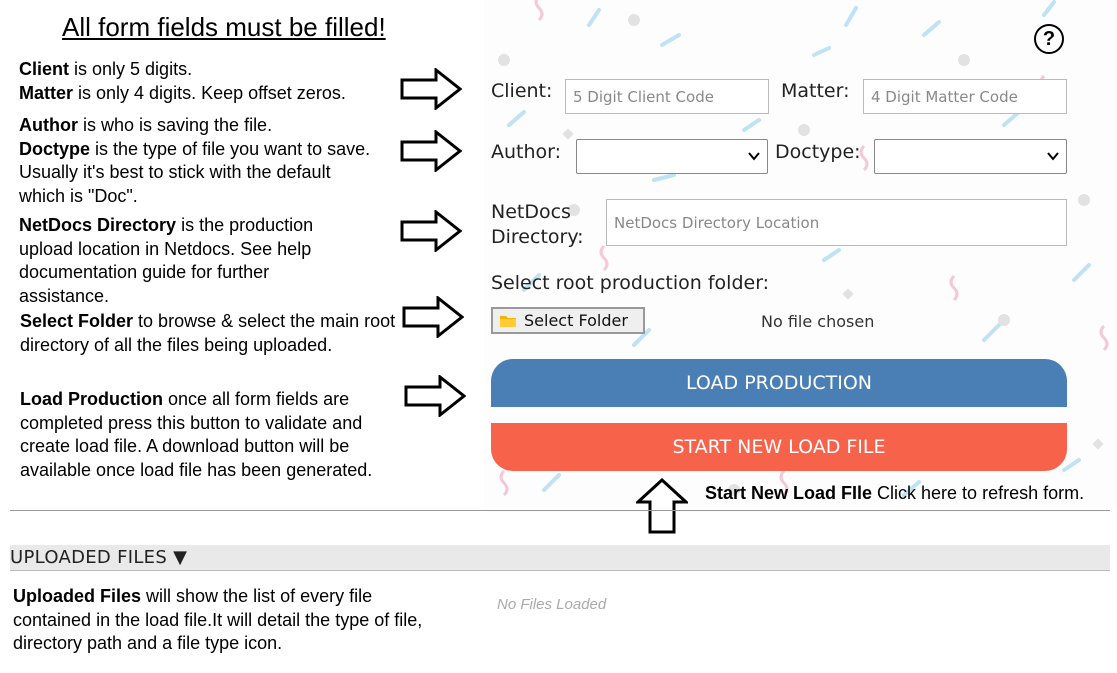 The height and width of the screenshot is (673, 1117). I want to click on uploaded-help-bold: Uploaded Files, so click(77, 596).